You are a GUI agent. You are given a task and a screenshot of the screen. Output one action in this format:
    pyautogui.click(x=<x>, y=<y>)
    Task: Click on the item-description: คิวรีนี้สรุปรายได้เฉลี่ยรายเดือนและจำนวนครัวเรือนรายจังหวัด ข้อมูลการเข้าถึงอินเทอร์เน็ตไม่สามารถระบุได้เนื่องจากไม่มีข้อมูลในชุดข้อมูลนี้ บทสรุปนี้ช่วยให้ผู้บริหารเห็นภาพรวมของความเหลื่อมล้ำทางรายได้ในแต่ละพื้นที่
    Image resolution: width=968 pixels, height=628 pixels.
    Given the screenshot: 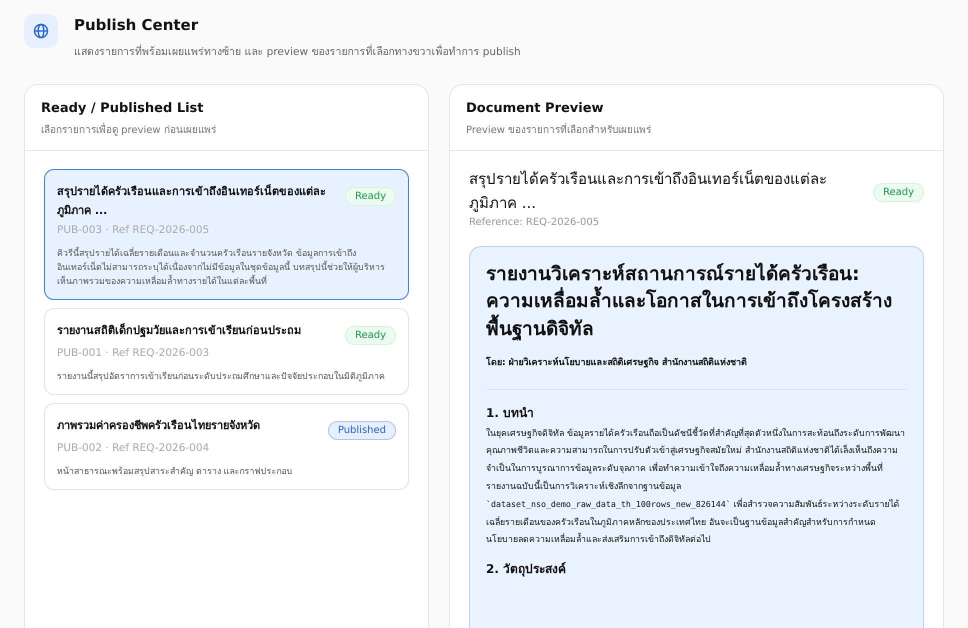 What is the action you would take?
    pyautogui.click(x=226, y=268)
    